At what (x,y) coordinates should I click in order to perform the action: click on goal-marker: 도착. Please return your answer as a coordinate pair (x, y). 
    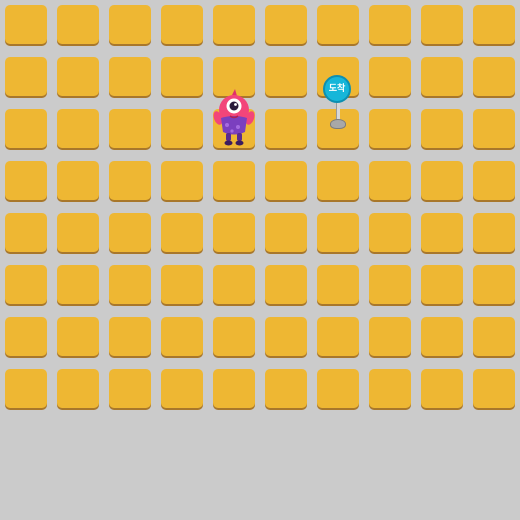
    Looking at the image, I should click on (338, 103).